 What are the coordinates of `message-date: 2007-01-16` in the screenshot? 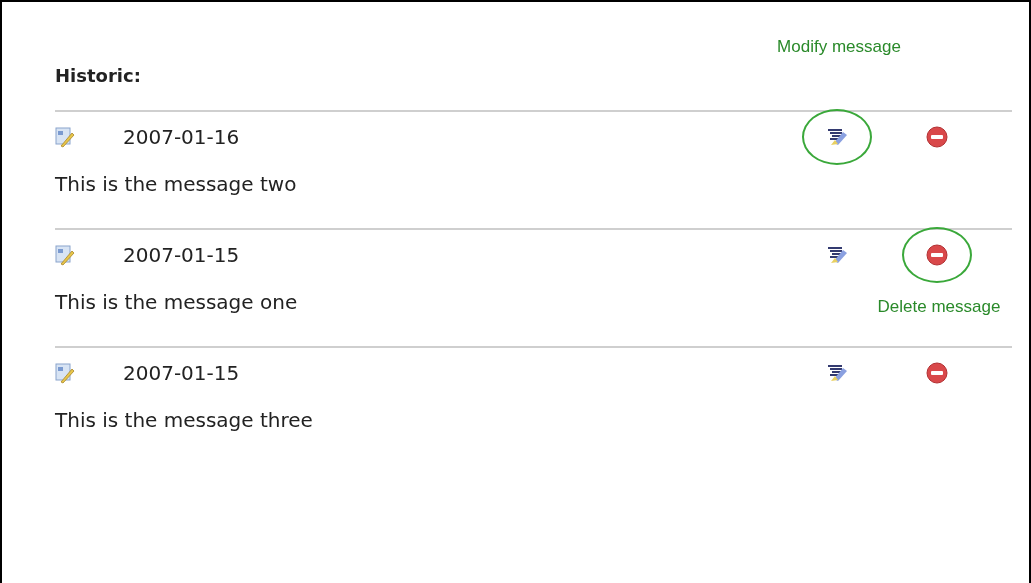 It's located at (181, 137).